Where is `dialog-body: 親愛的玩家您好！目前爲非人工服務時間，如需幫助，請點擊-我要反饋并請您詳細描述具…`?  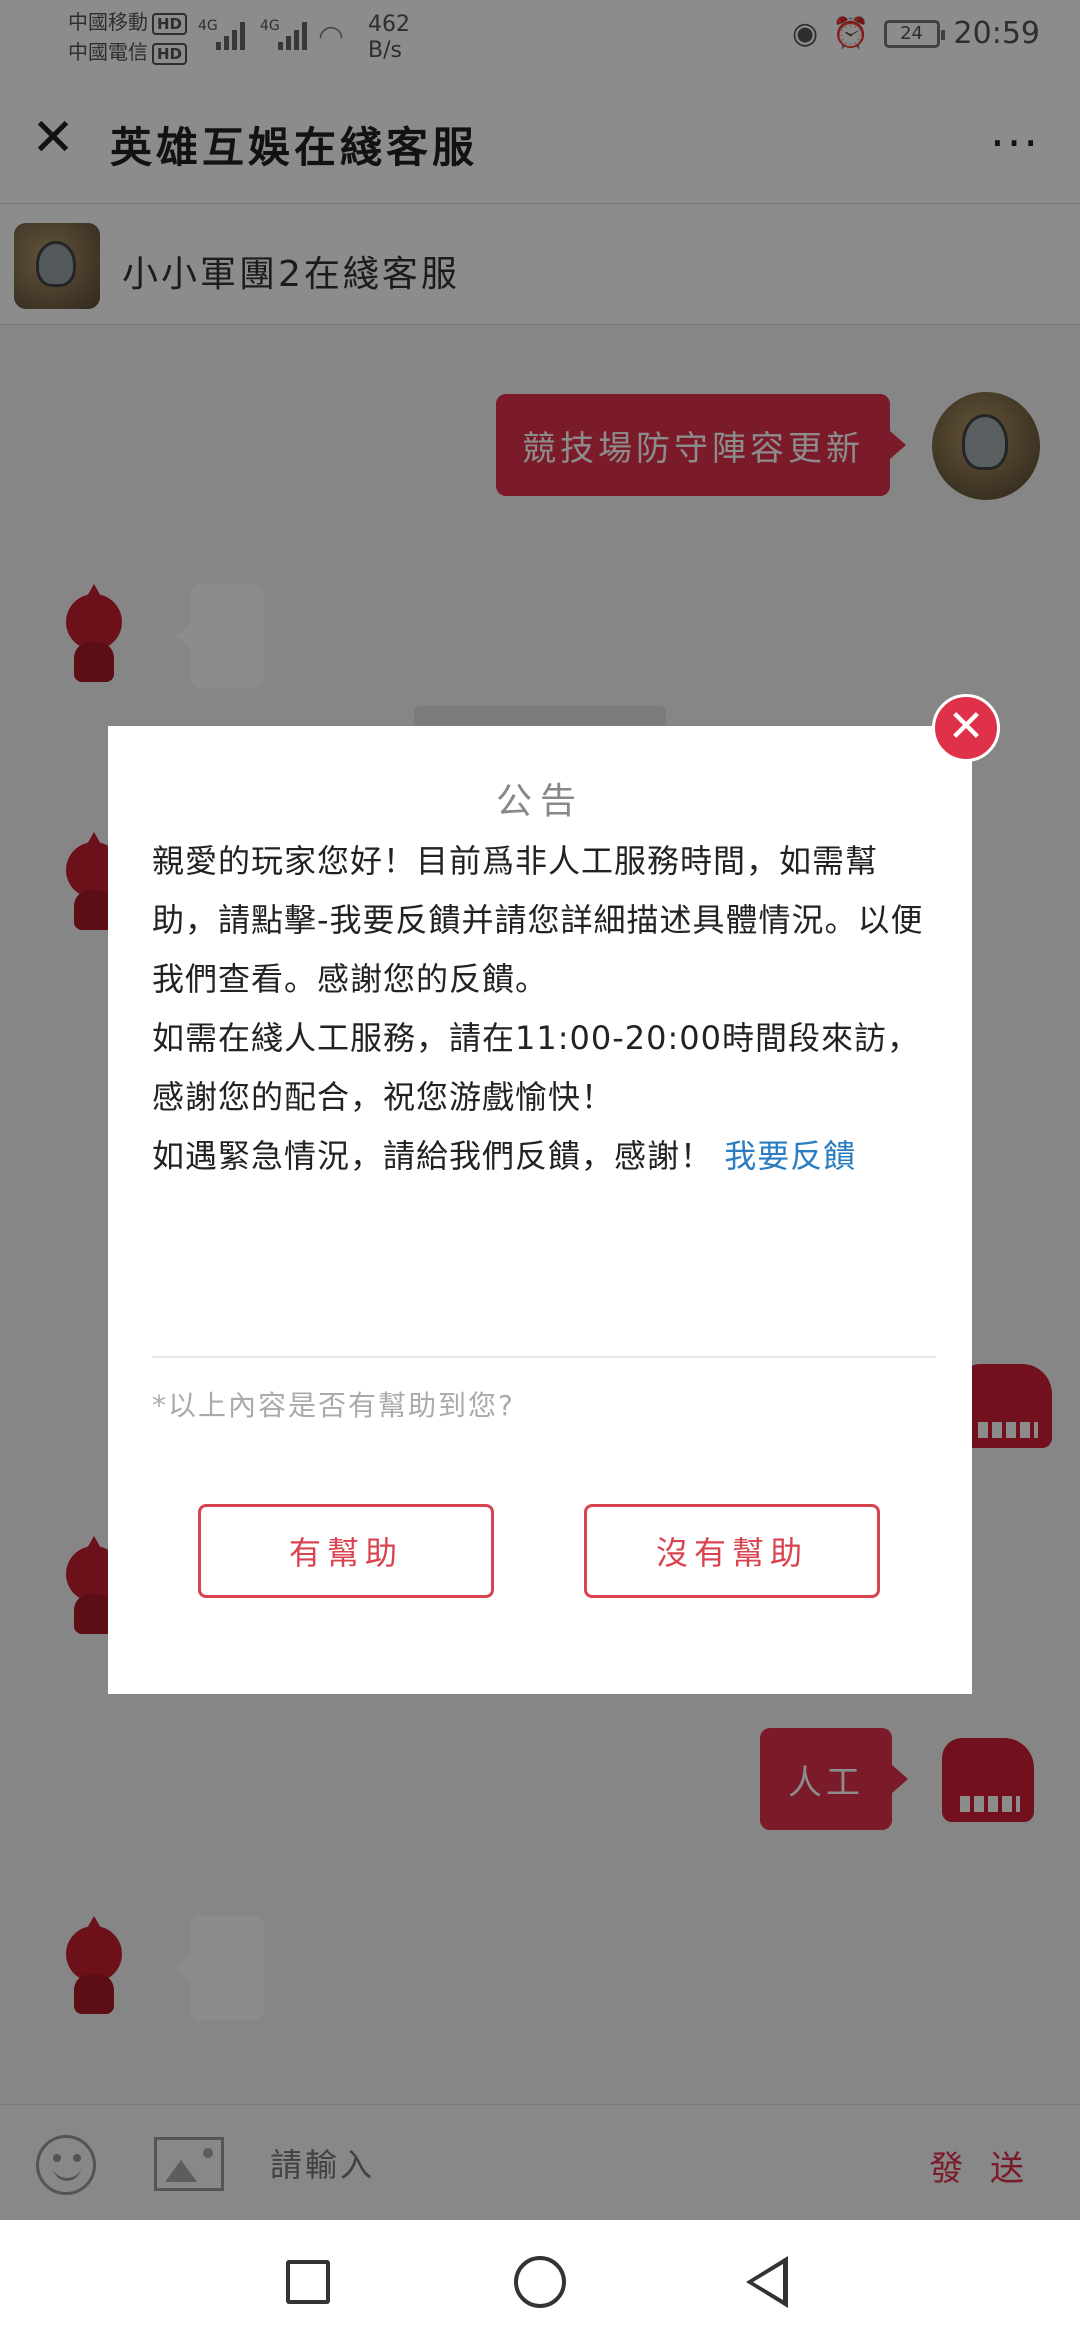
dialog-body: 親愛的玩家您好！目前爲非人工服務時間，如需幫助，請點擊-我要反饋并請您詳細描述具… is located at coordinates (544, 1009).